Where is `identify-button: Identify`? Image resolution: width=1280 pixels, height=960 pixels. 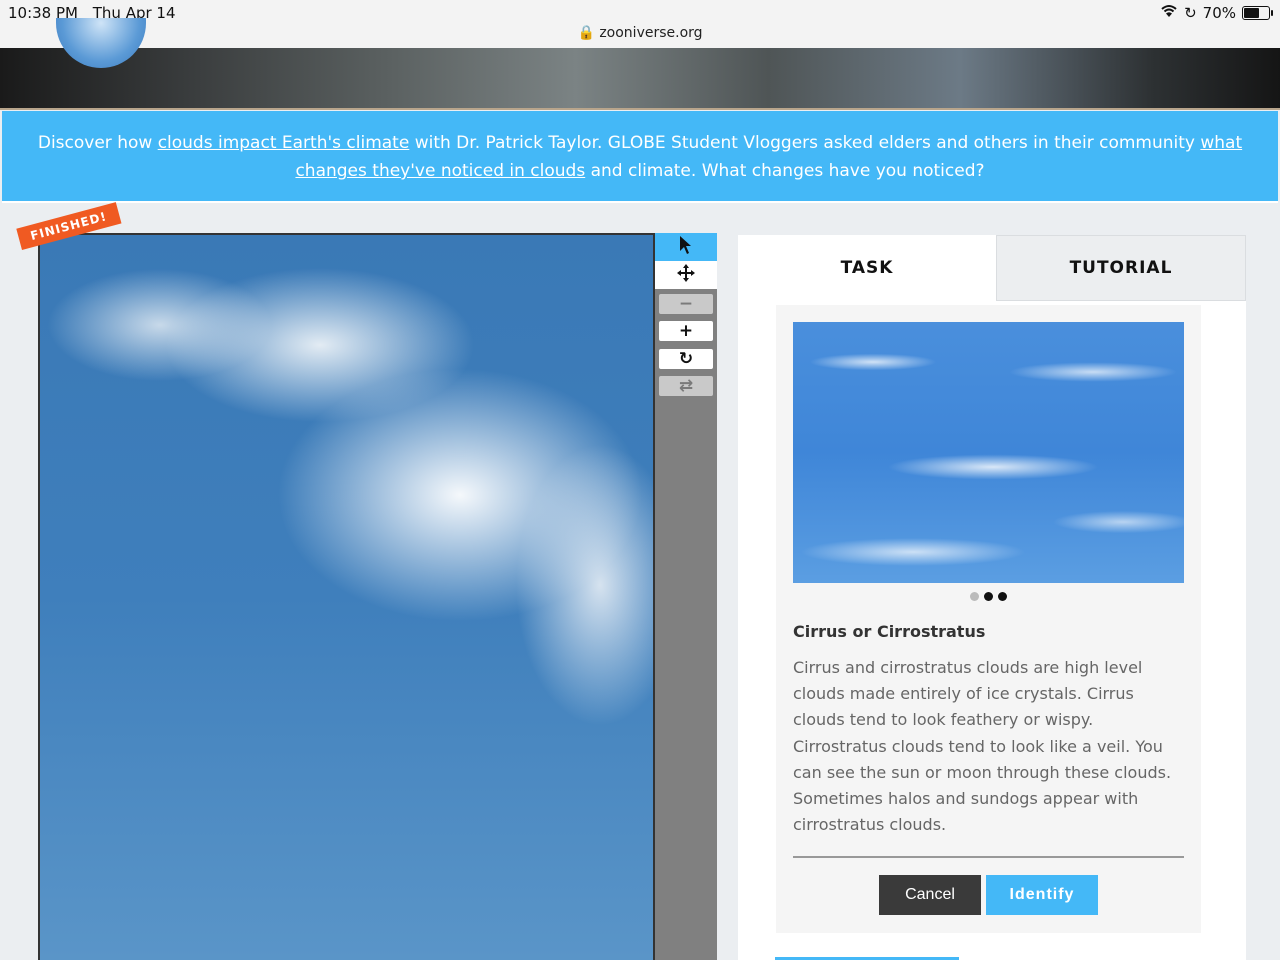 identify-button: Identify is located at coordinates (1042, 895).